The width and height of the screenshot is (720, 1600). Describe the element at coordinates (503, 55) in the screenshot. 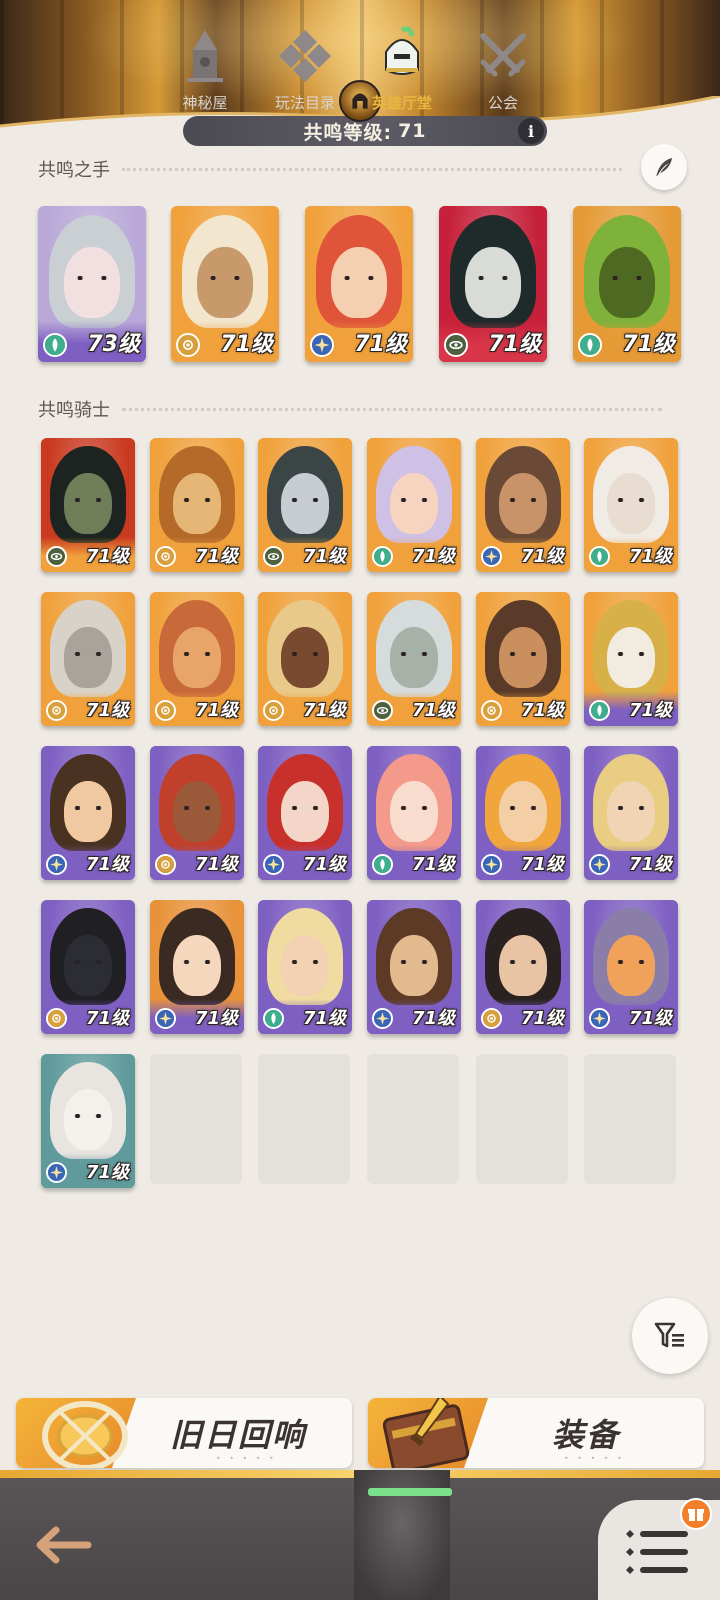

I see `crossed-swords-icon` at that location.